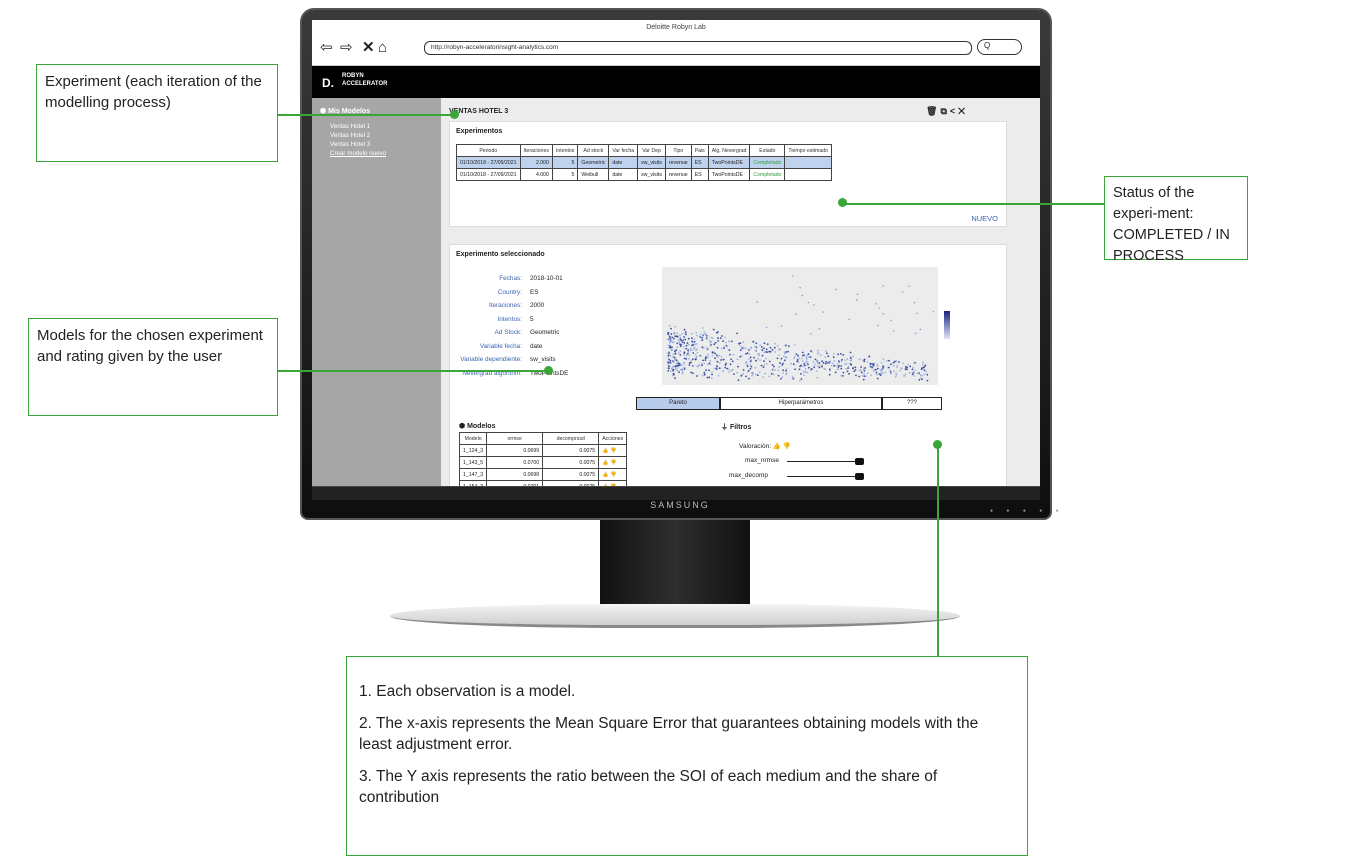 The image size is (1350, 856). What do you see at coordinates (825, 461) in the screenshot?
I see `slider1-track` at bounding box center [825, 461].